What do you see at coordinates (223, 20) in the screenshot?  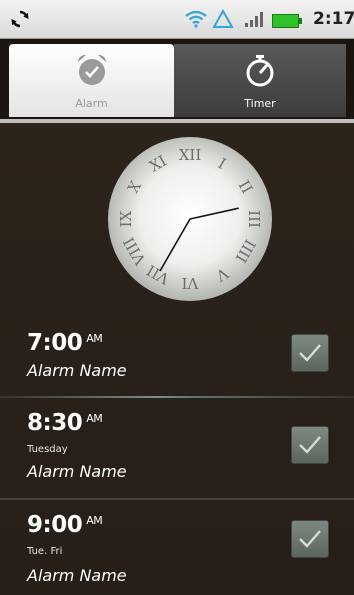 I see `triangle-icon` at bounding box center [223, 20].